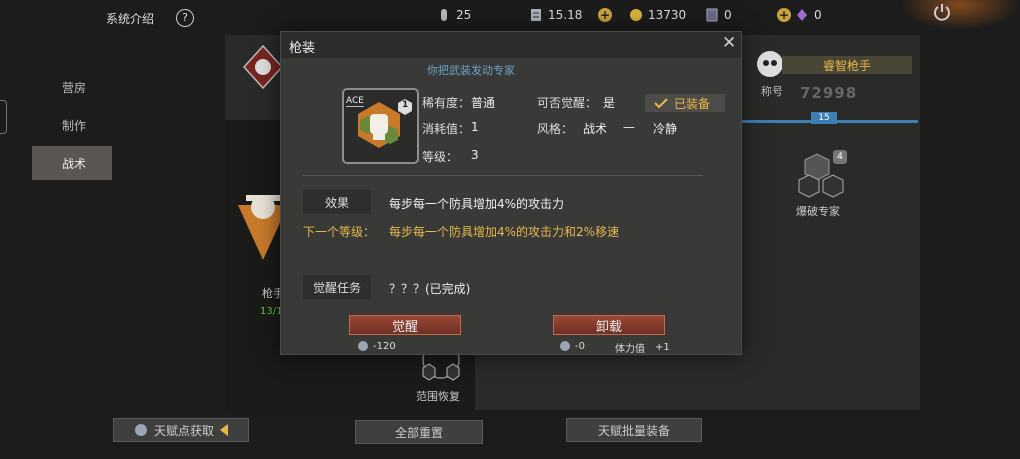 This screenshot has height=459, width=1020. What do you see at coordinates (770, 64) in the screenshot?
I see `skull-avatar-icon` at bounding box center [770, 64].